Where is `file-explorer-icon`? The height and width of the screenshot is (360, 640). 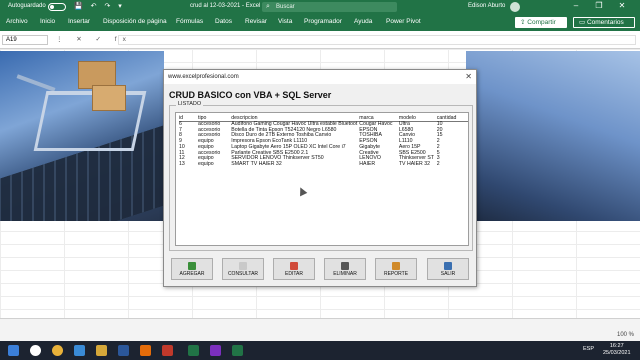
file-explorer-icon is located at coordinates (101, 350).